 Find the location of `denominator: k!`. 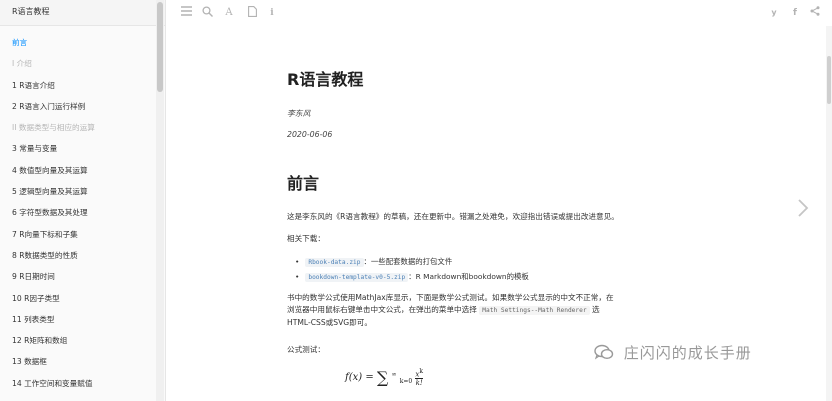

denominator: k! is located at coordinates (419, 383).